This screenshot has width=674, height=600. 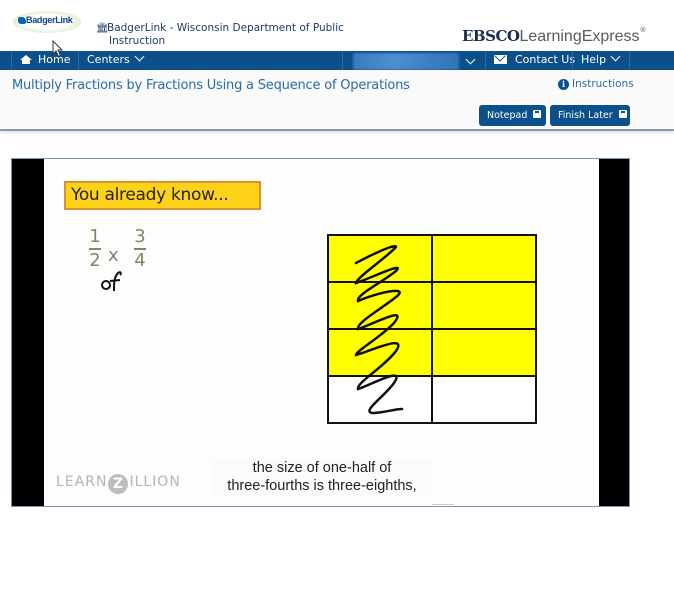 What do you see at coordinates (545, 59) in the screenshot?
I see `nav-contact-label: Contact Us` at bounding box center [545, 59].